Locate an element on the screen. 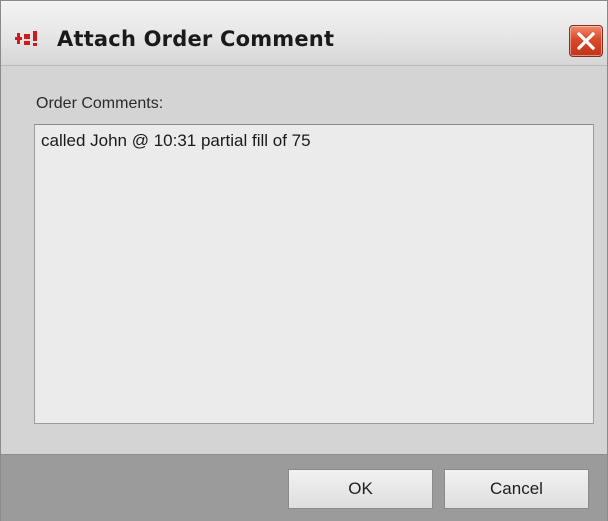  dialog-footer: OK Cancel is located at coordinates (304, 487).